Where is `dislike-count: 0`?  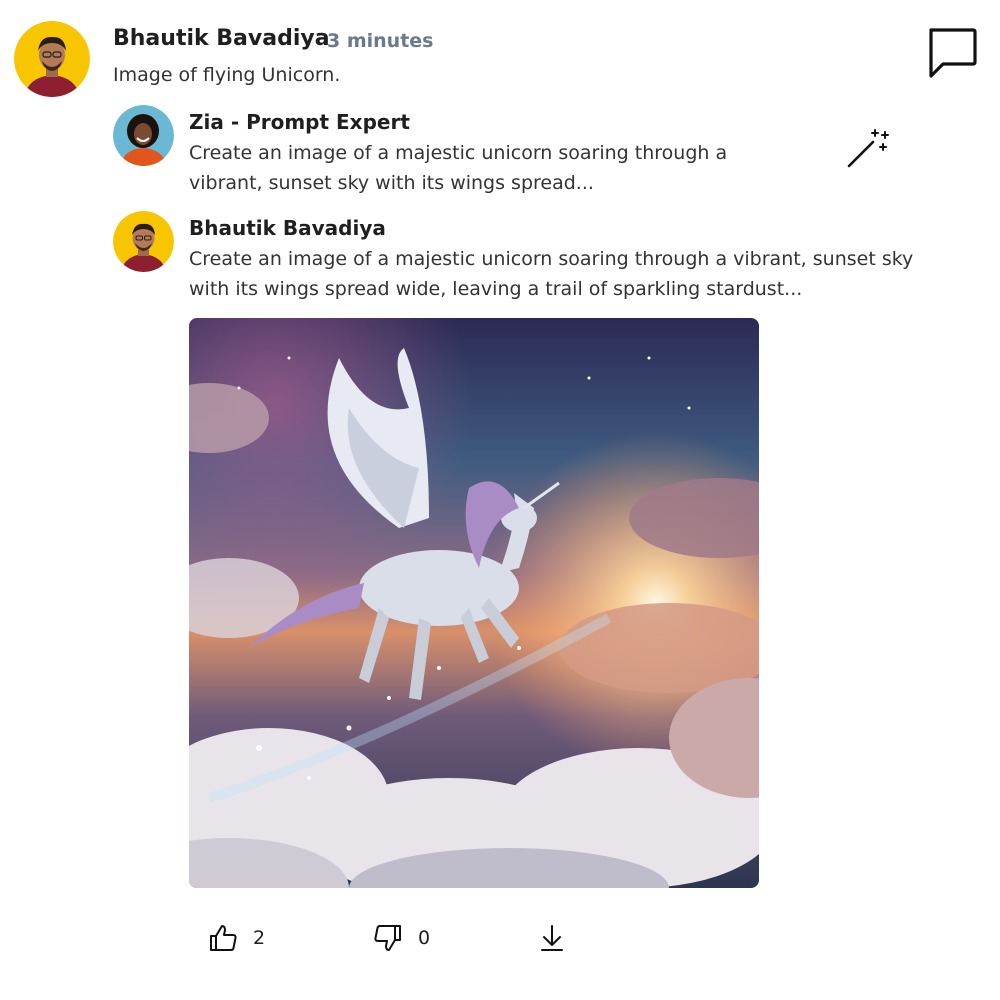 dislike-count: 0 is located at coordinates (424, 938).